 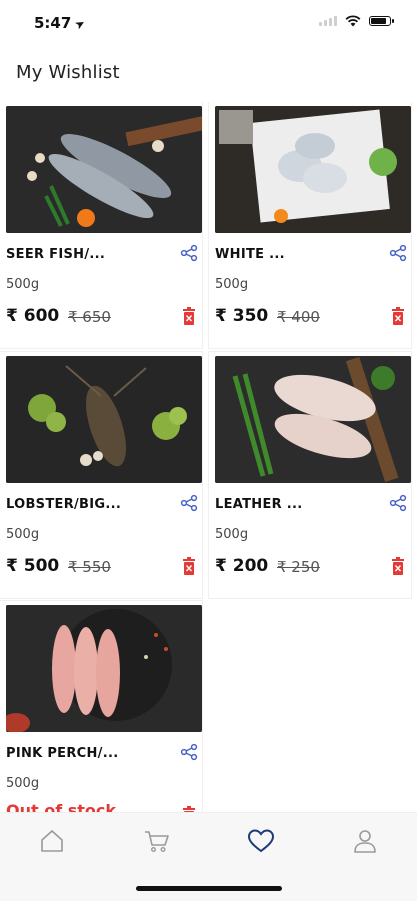 I want to click on product-mrp: ₹ 400, so click(x=298, y=317).